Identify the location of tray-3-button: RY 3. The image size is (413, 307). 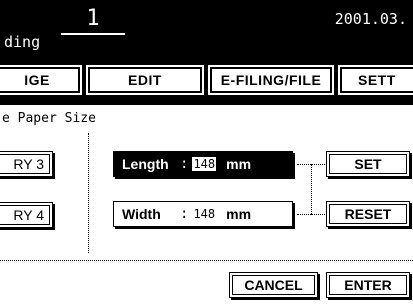
(26, 164).